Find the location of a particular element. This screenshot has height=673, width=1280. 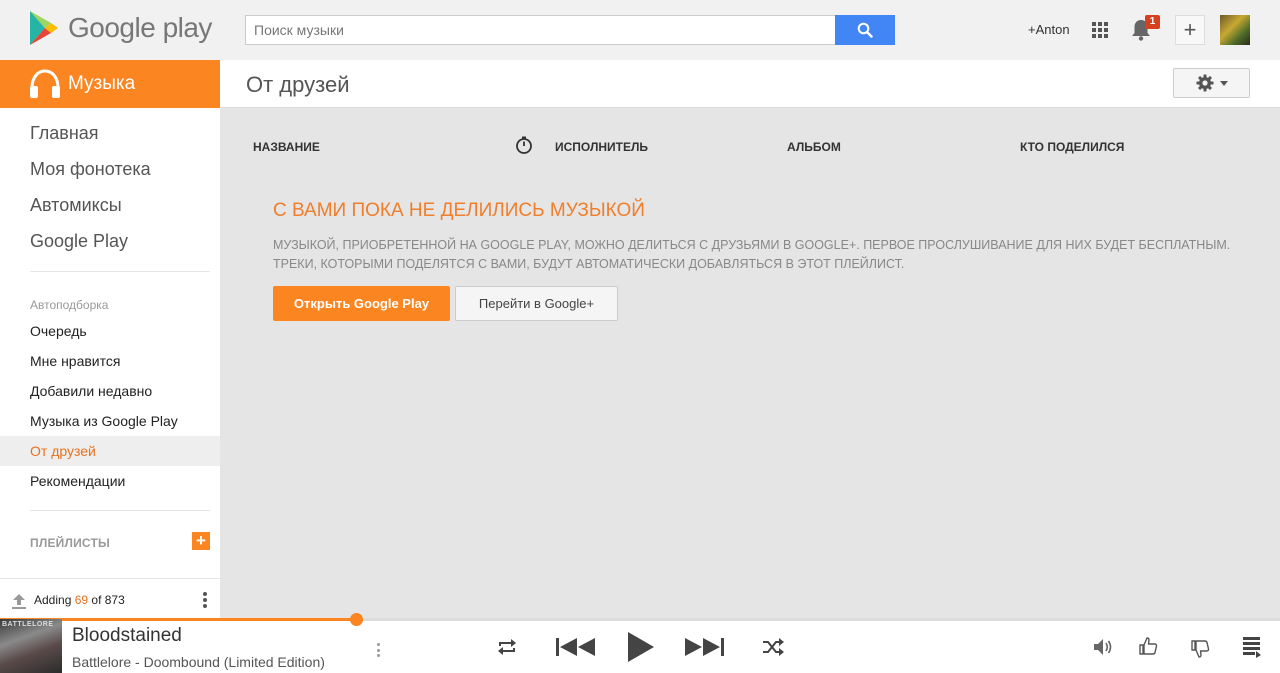

album-art-text: BATTLELORE is located at coordinates (28, 624).